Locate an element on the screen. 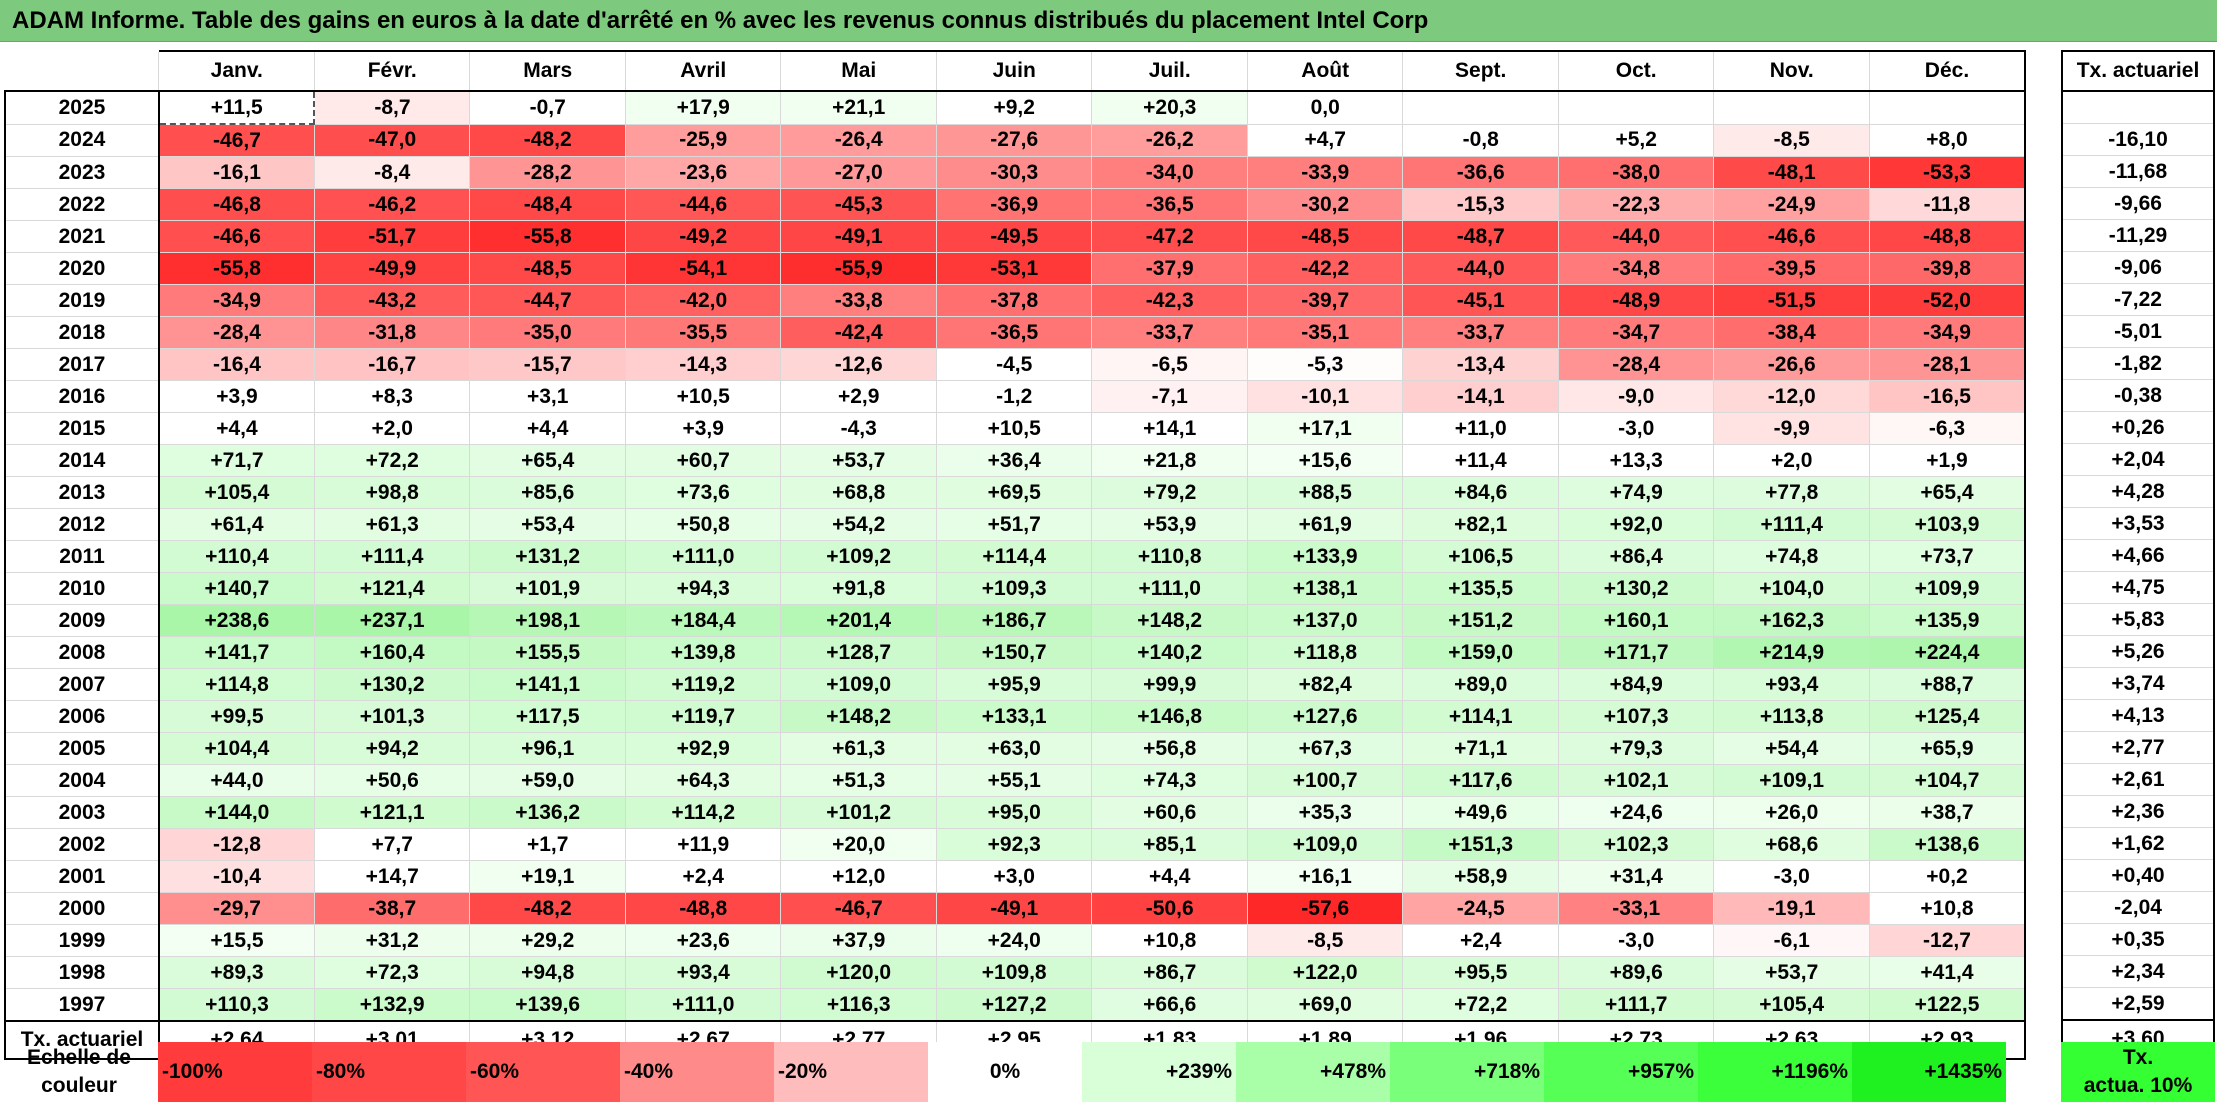 The height and width of the screenshot is (1106, 2217). gain-cell: +224,4 is located at coordinates (1947, 652).